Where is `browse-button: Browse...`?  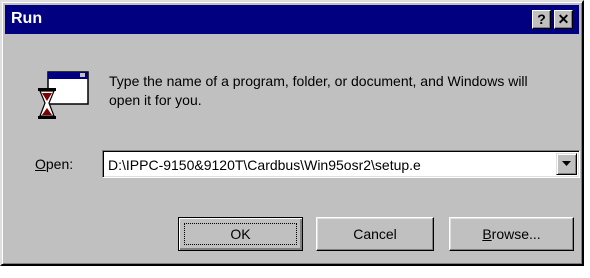 browse-button: Browse... is located at coordinates (511, 234).